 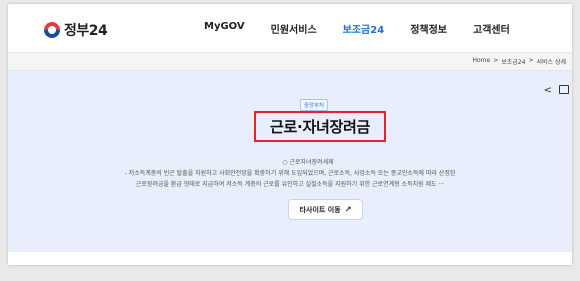 I want to click on category-badge: 중앙부처, so click(x=314, y=105).